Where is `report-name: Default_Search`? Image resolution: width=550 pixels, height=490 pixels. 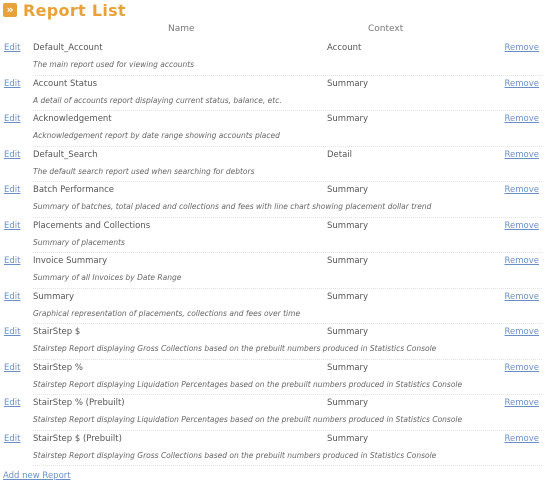 report-name: Default_Search is located at coordinates (65, 154).